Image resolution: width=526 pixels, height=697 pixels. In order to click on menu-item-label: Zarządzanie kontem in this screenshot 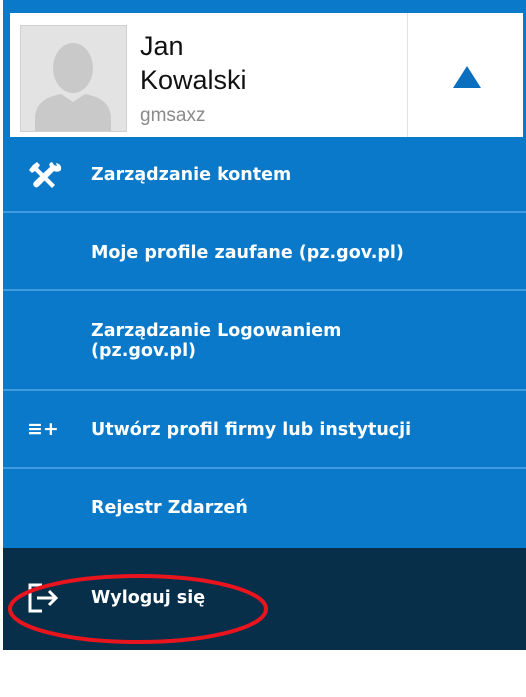, I will do `click(191, 175)`.